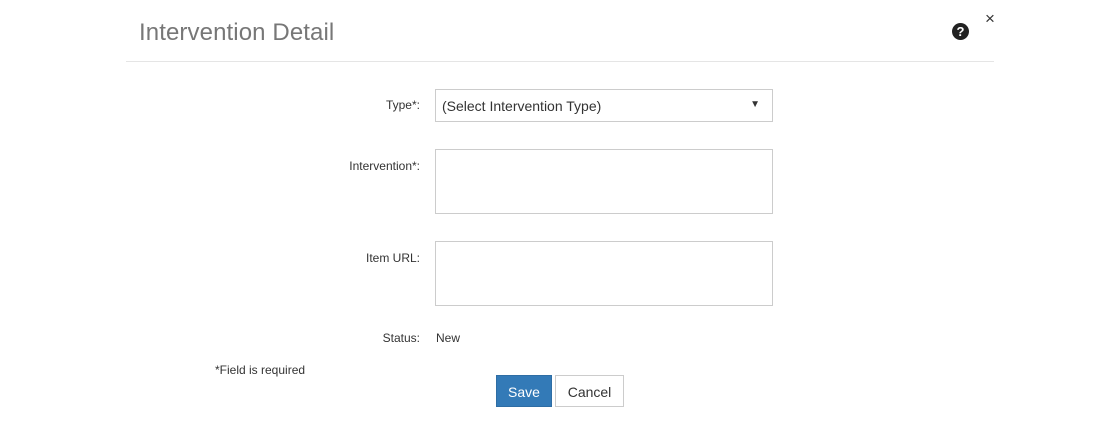 The width and height of the screenshot is (1120, 429). Describe the element at coordinates (960, 31) in the screenshot. I see `question-circle-icon: ?` at that location.